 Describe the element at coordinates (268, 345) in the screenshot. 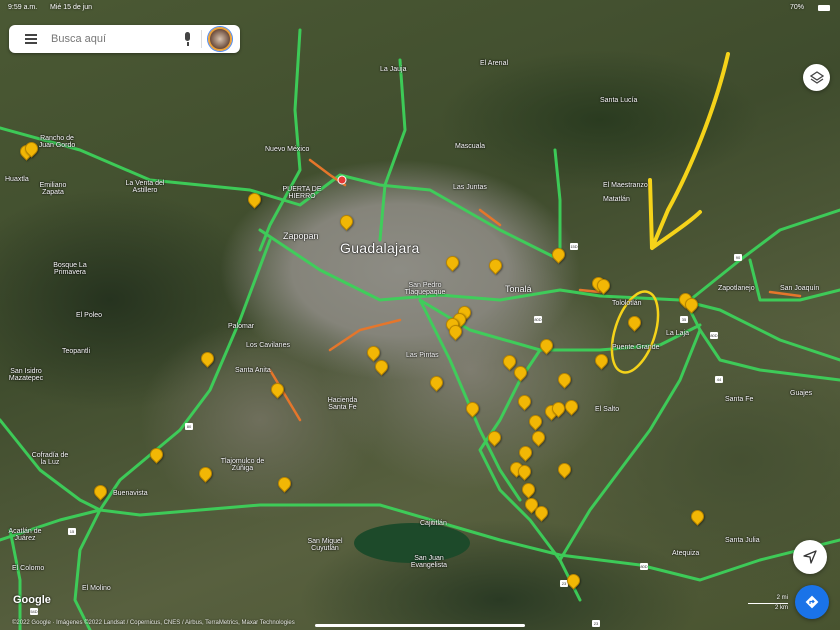

I see `place-label-los-cavilanes: Los Cavilanes` at that location.